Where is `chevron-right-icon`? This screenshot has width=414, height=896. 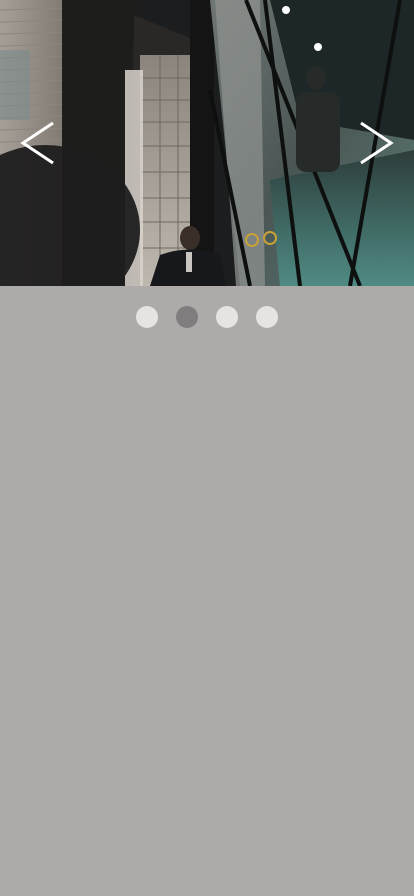 chevron-right-icon is located at coordinates (377, 143).